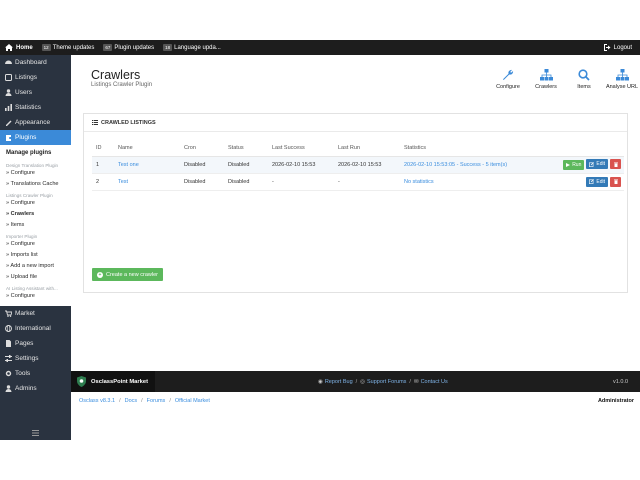  What do you see at coordinates (67, 47) in the screenshot?
I see `topbar-theme-updates: 12 Theme updates` at bounding box center [67, 47].